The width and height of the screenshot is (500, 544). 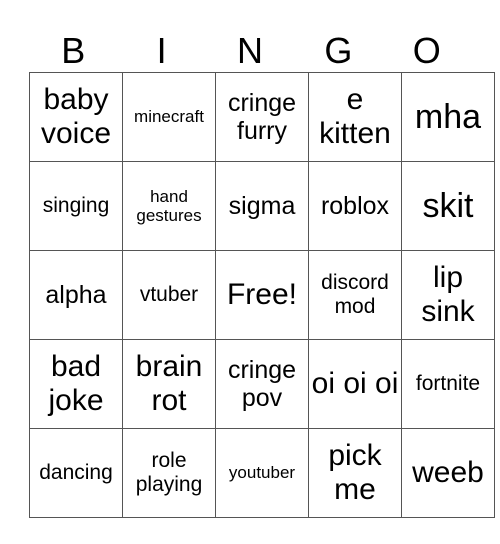 What do you see at coordinates (448, 384) in the screenshot?
I see `bingo-cell: fortnite` at bounding box center [448, 384].